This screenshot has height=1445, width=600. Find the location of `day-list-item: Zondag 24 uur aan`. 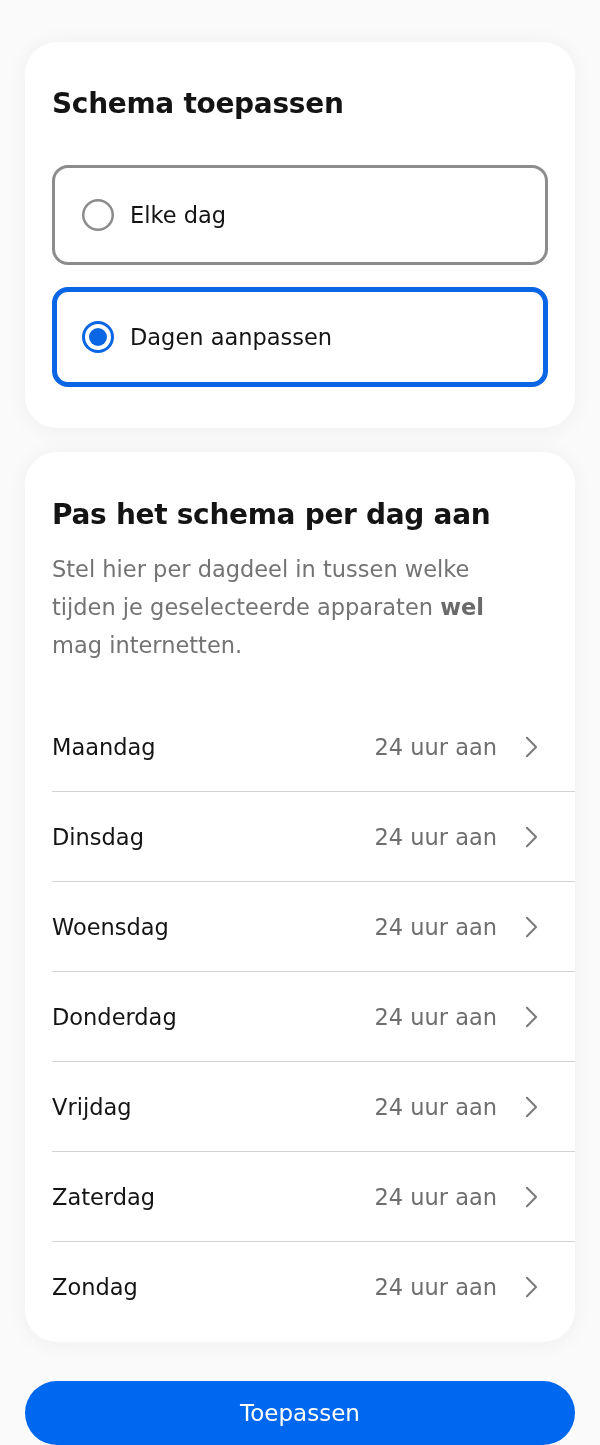

day-list-item: Zondag 24 uur aan is located at coordinates (313, 1286).